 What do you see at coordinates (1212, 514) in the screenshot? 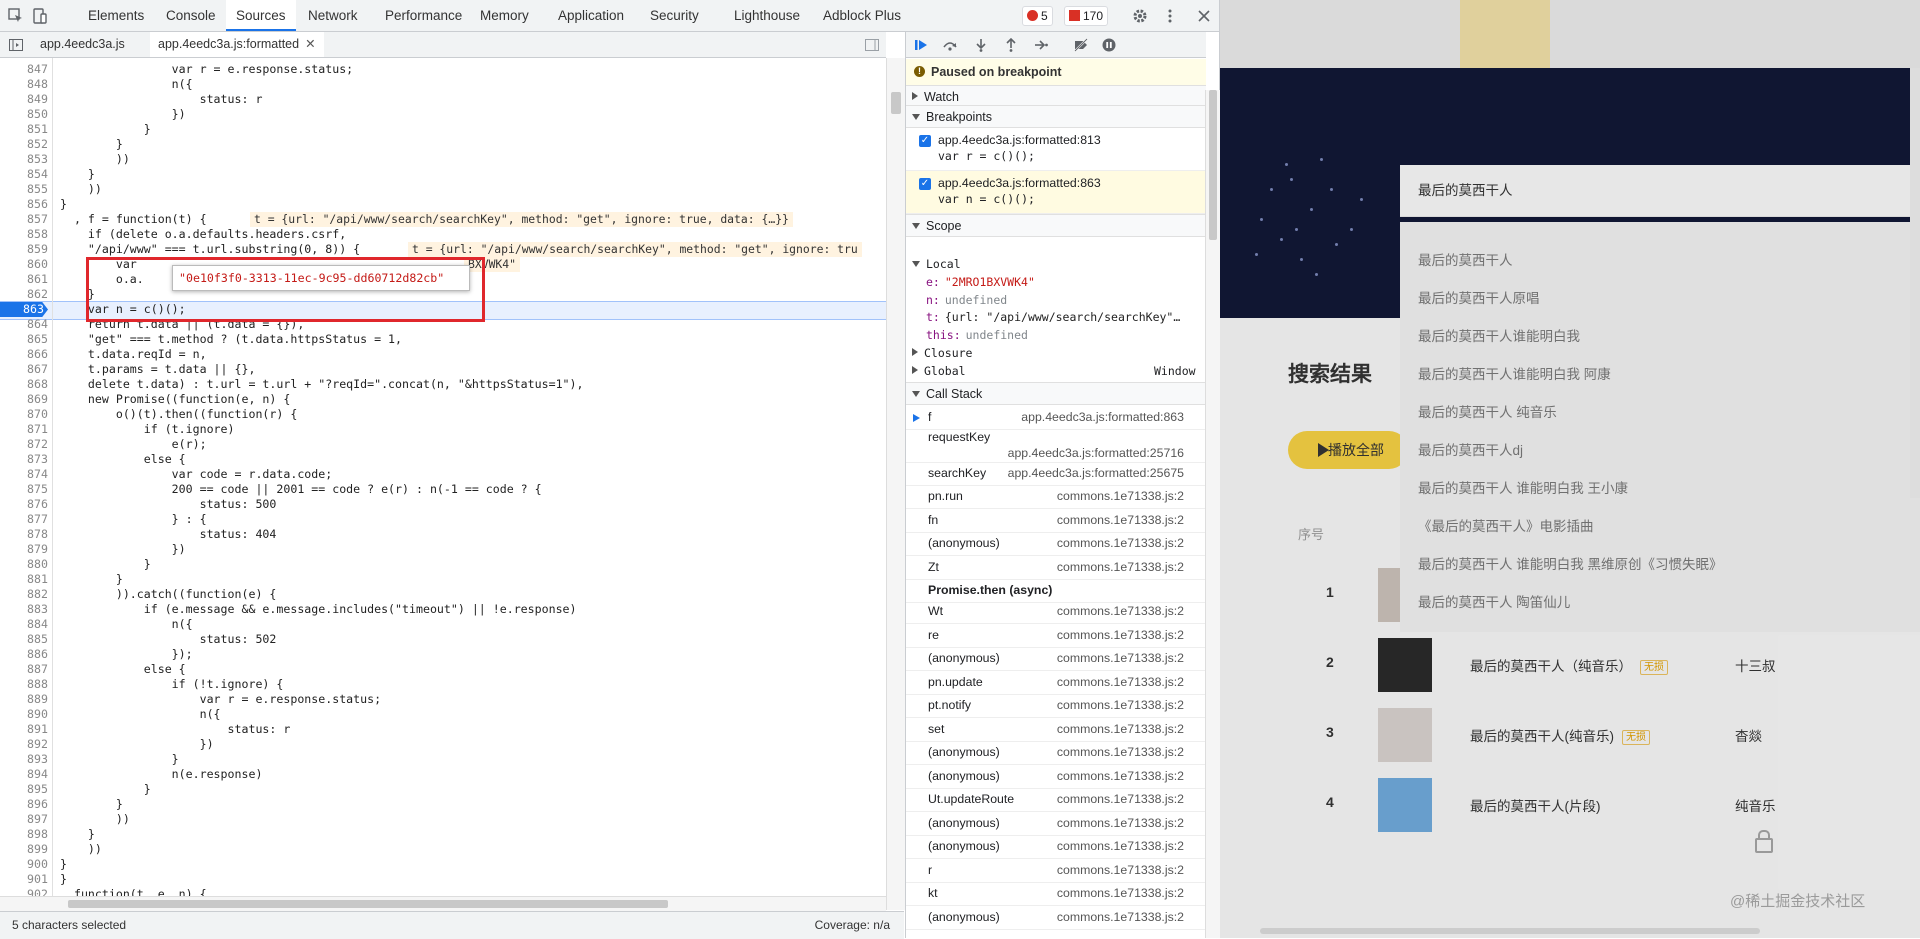
I see `debugger-scrollbar` at bounding box center [1212, 514].